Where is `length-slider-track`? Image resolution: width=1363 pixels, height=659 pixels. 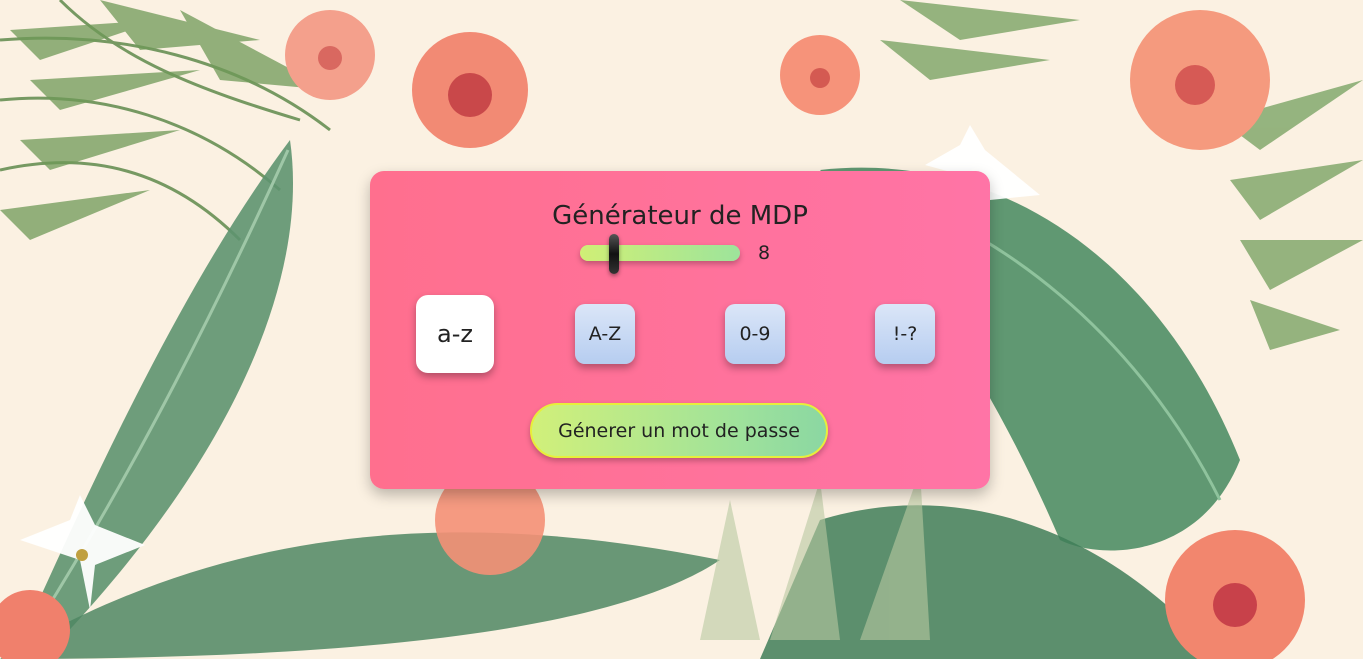
length-slider-track is located at coordinates (660, 253).